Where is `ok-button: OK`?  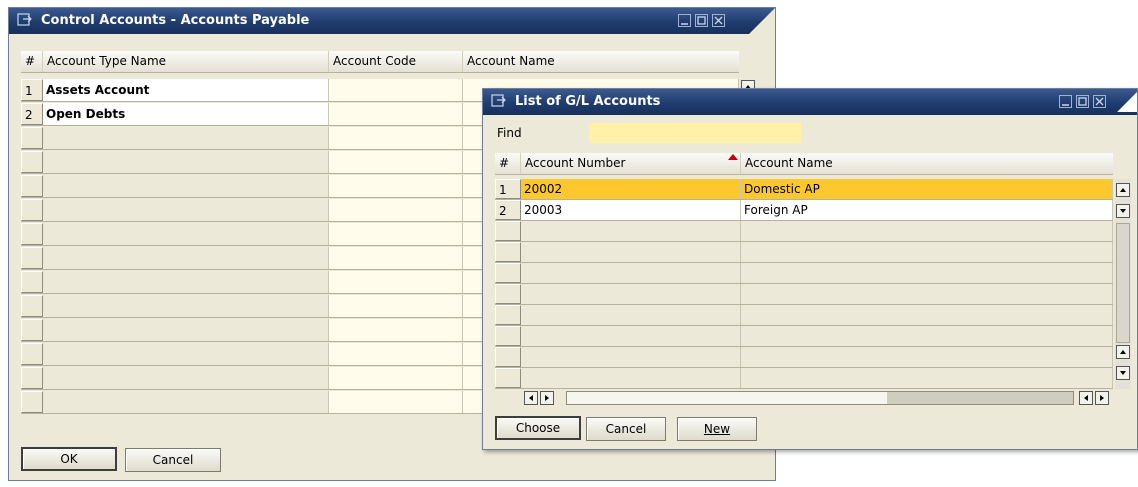
ok-button: OK is located at coordinates (69, 459).